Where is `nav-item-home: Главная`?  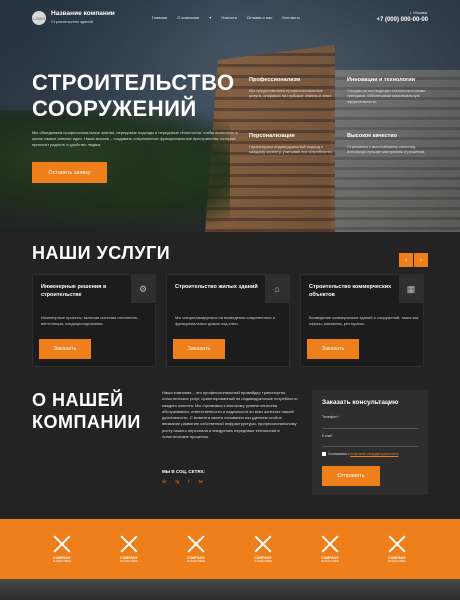 nav-item-home: Главная is located at coordinates (159, 17).